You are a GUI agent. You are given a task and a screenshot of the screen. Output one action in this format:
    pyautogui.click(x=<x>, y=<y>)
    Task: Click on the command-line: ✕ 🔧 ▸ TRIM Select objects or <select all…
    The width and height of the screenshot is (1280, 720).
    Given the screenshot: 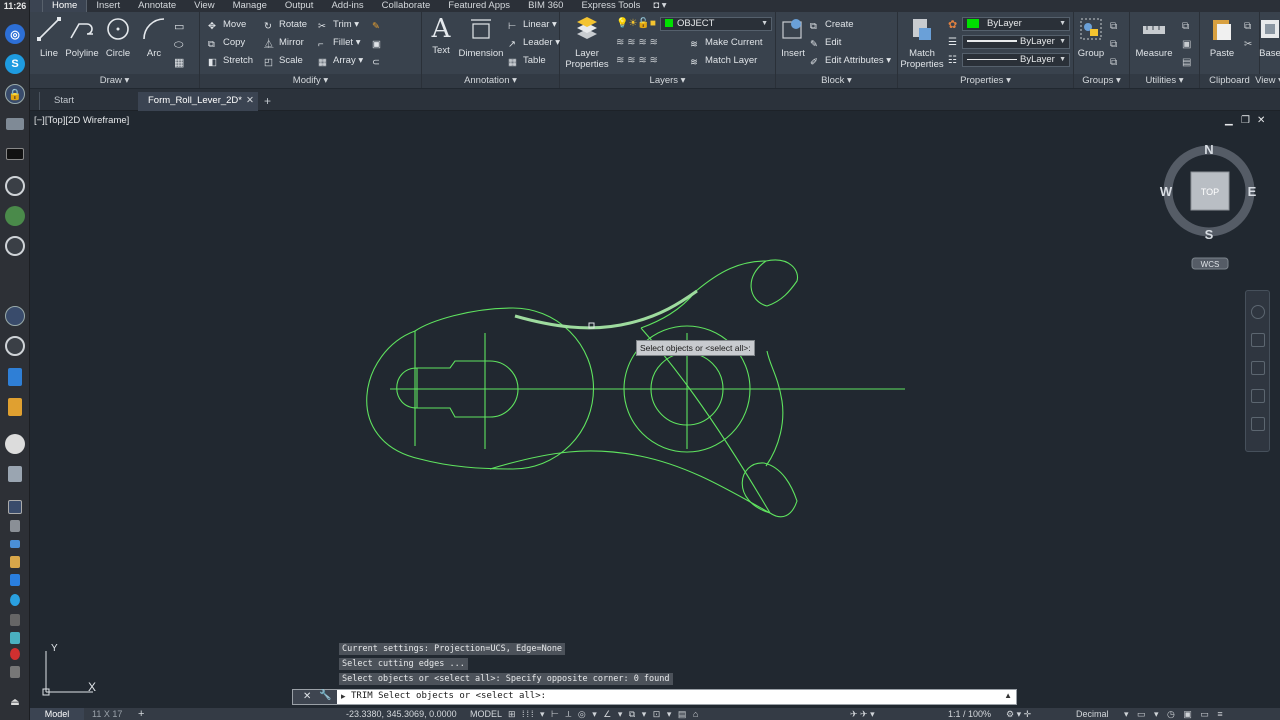 What is the action you would take?
    pyautogui.click(x=654, y=697)
    